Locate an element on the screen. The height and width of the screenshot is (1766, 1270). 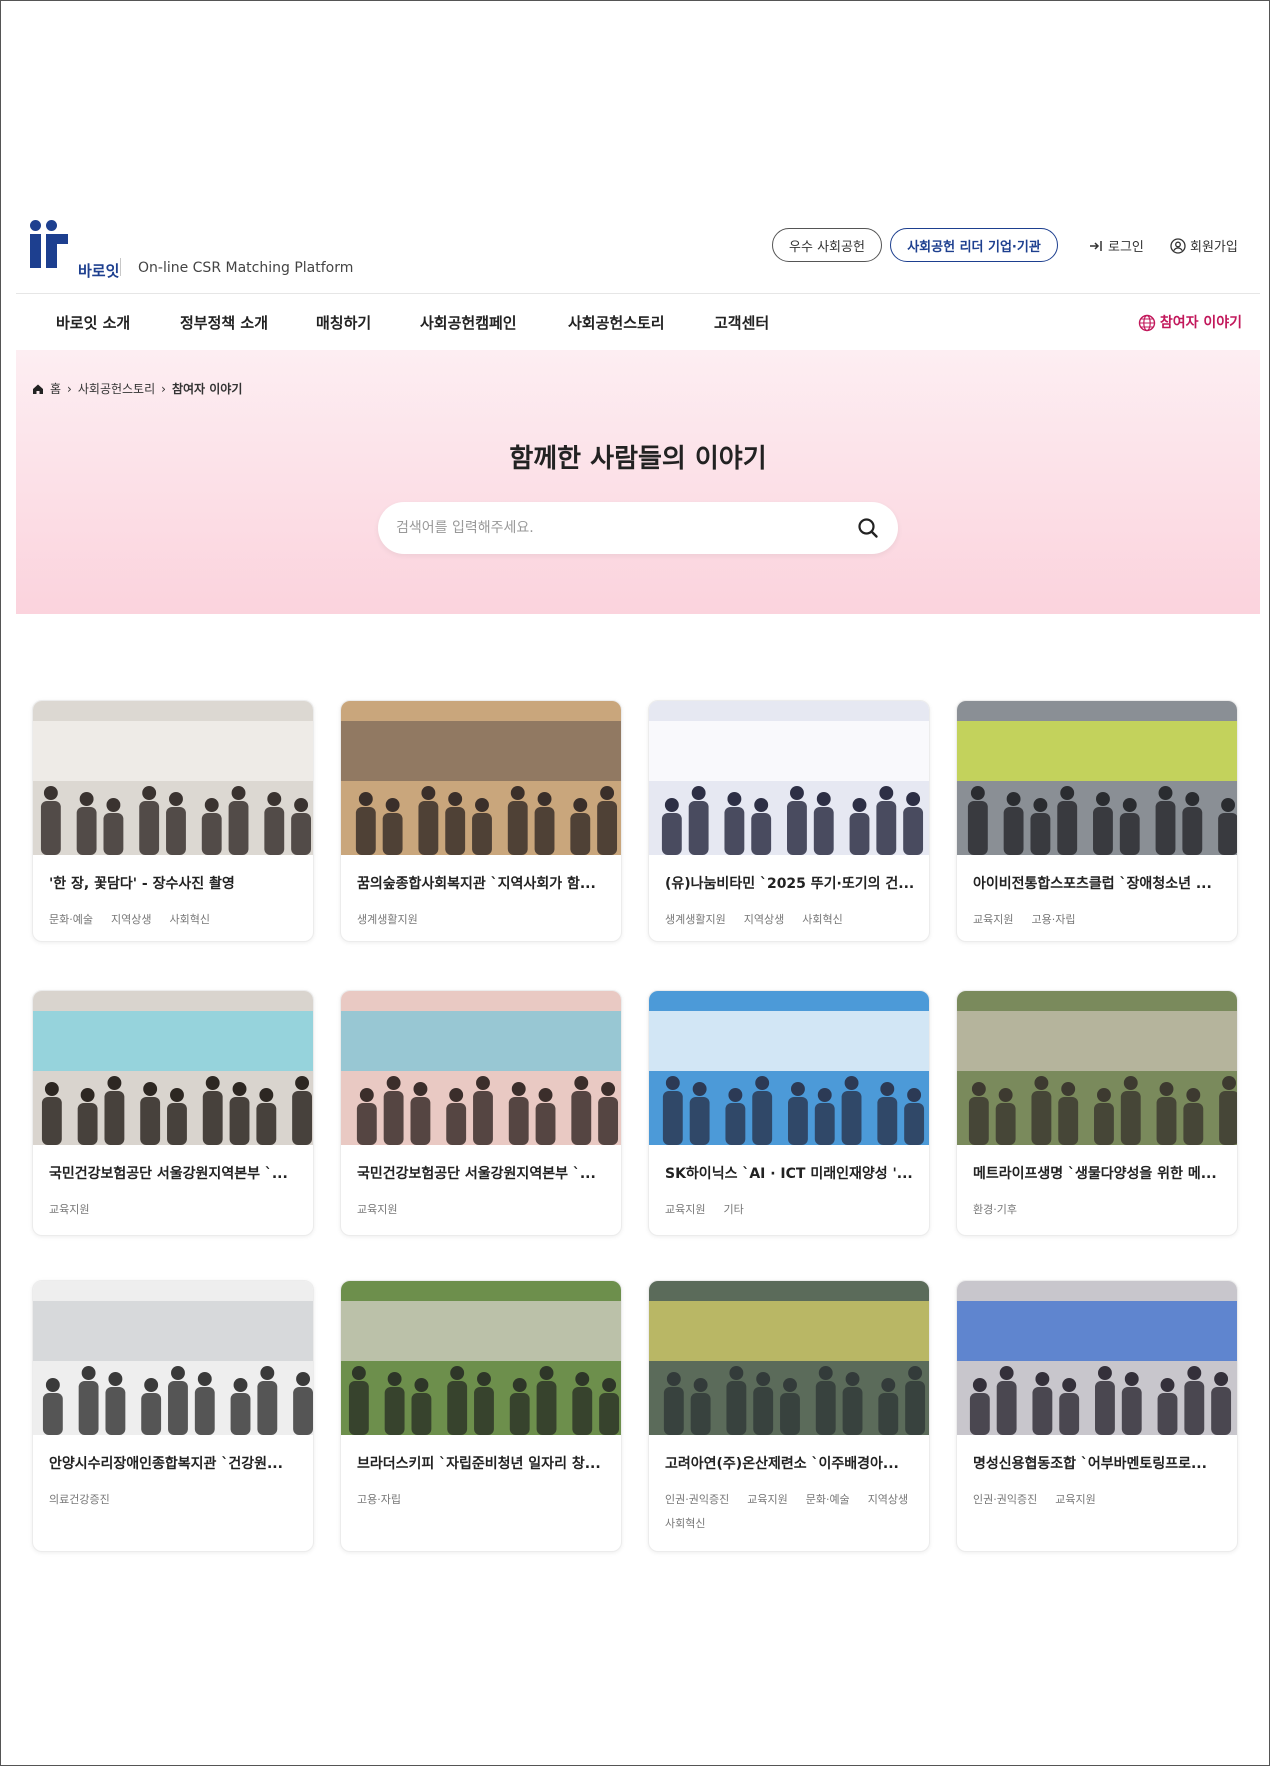
nav-item-story: 사회공헌스토리 is located at coordinates (616, 322).